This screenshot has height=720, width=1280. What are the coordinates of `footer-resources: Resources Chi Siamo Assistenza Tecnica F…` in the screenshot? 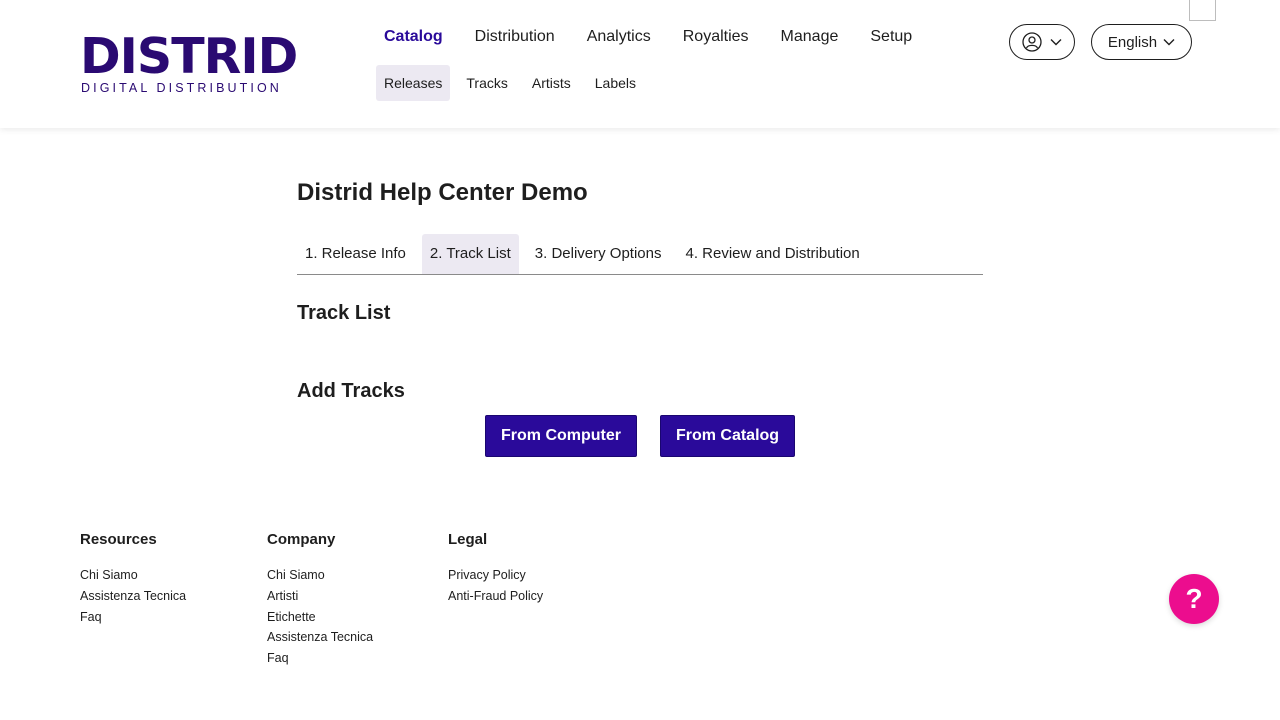 It's located at (133, 579).